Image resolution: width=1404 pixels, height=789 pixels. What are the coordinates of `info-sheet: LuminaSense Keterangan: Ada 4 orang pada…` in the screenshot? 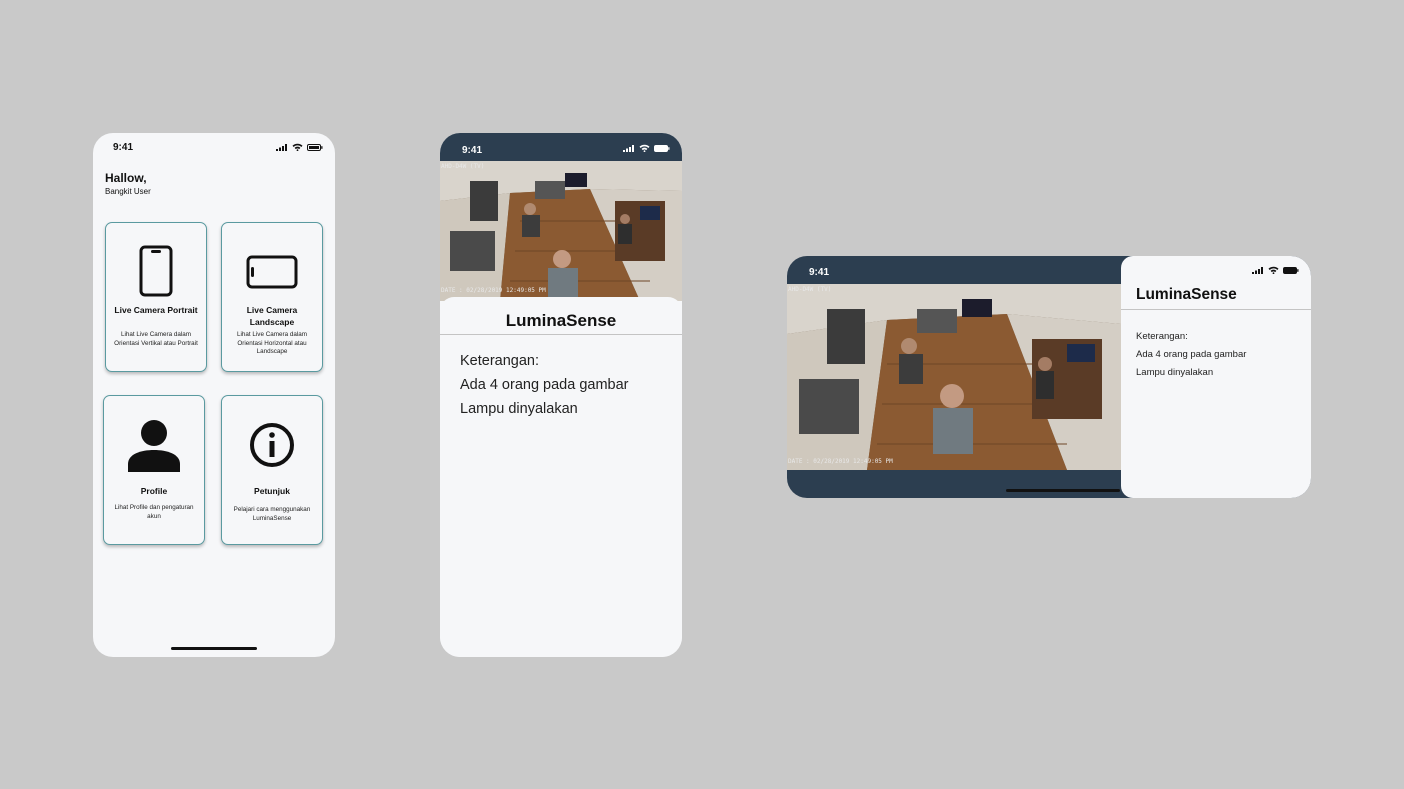 It's located at (561, 477).